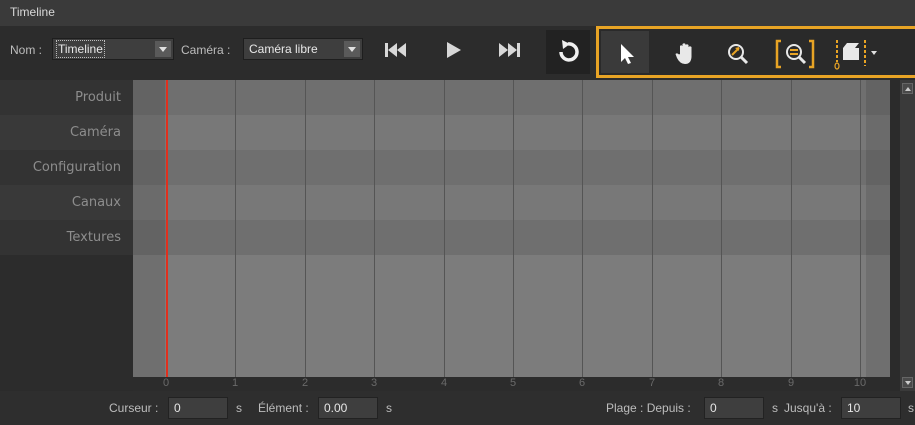 This screenshot has height=425, width=915. I want to click on panel-title-bar: Timeline, so click(457, 13).